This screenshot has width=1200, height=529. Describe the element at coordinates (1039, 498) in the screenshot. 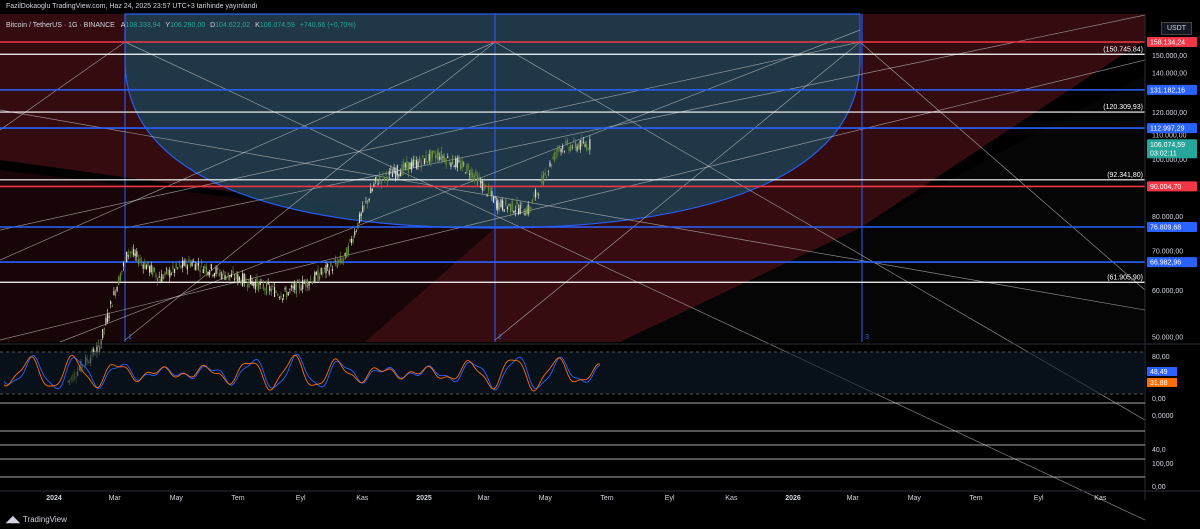

I see `time-tick: Eyl` at that location.